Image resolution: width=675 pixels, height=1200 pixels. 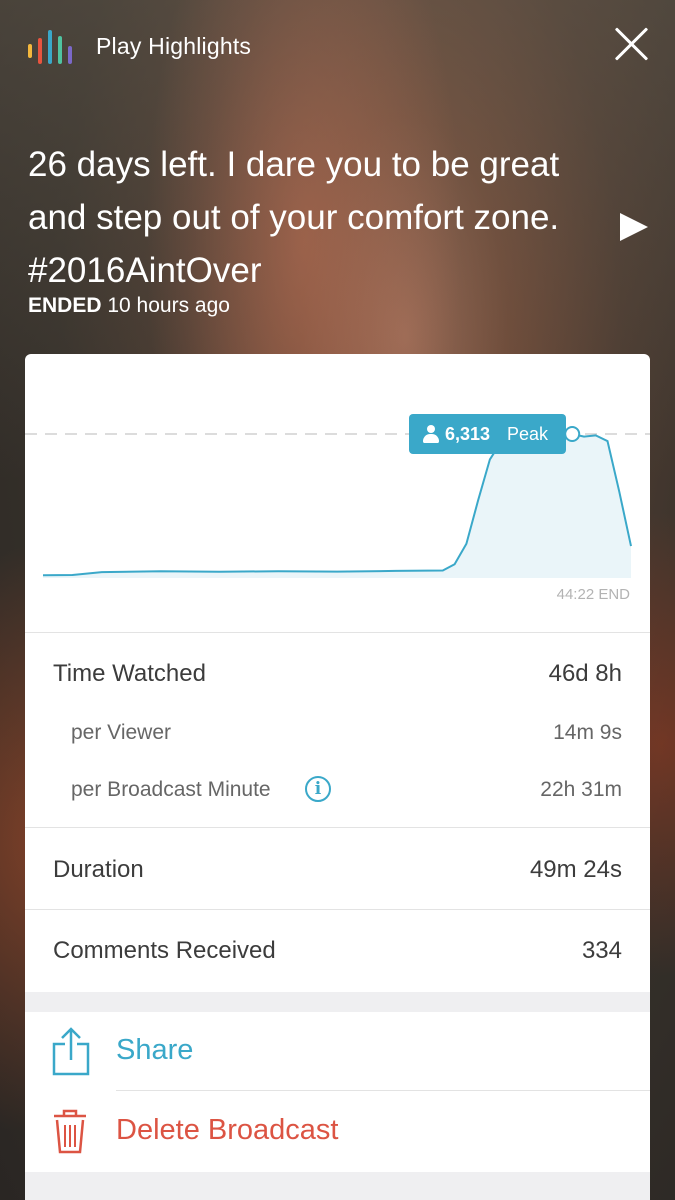 I want to click on bottom-separator, so click(x=337, y=1186).